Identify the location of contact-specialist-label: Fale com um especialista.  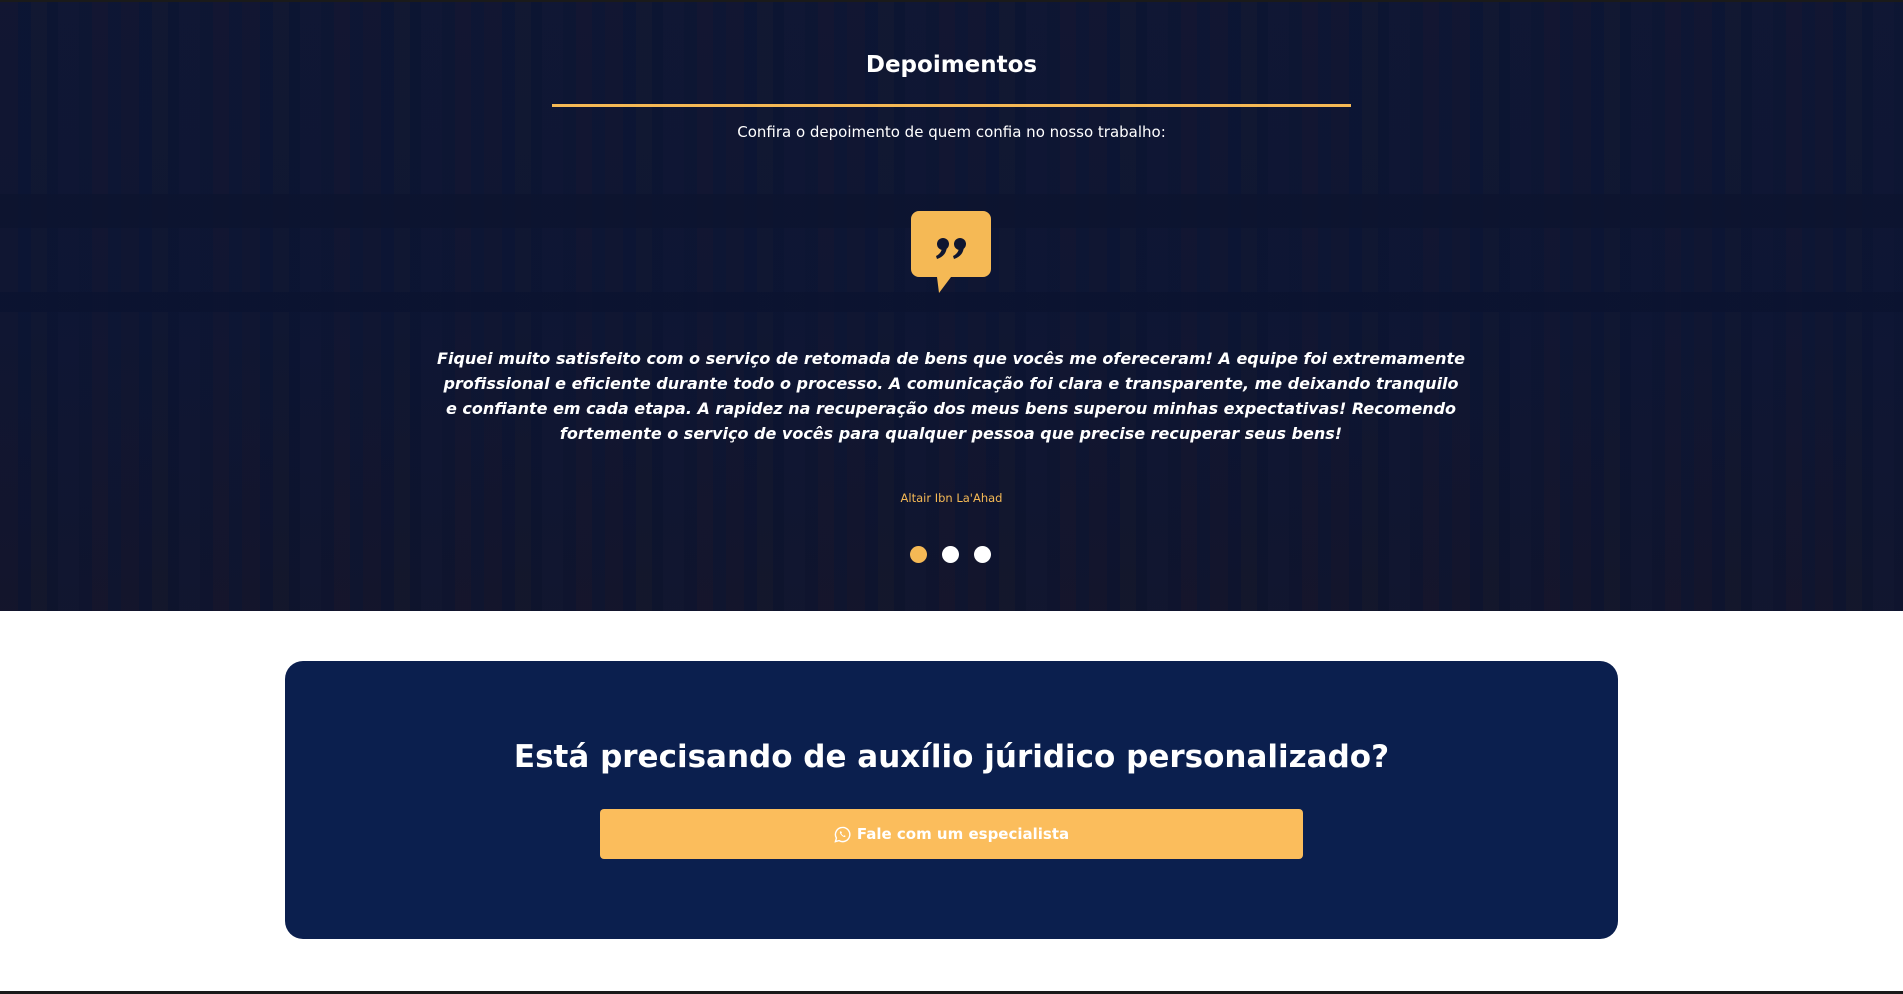
(963, 834).